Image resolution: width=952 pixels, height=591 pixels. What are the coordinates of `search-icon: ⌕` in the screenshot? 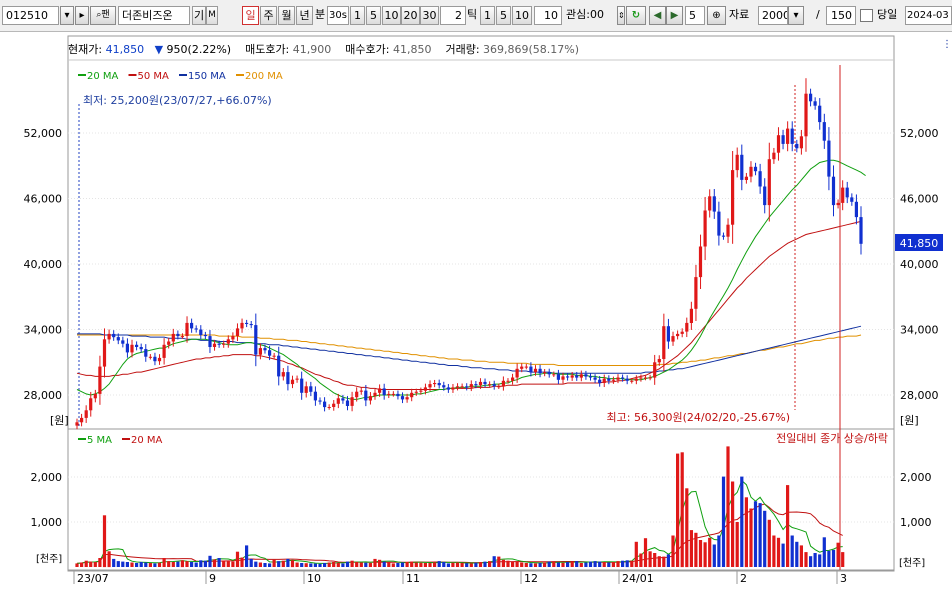 It's located at (99, 15).